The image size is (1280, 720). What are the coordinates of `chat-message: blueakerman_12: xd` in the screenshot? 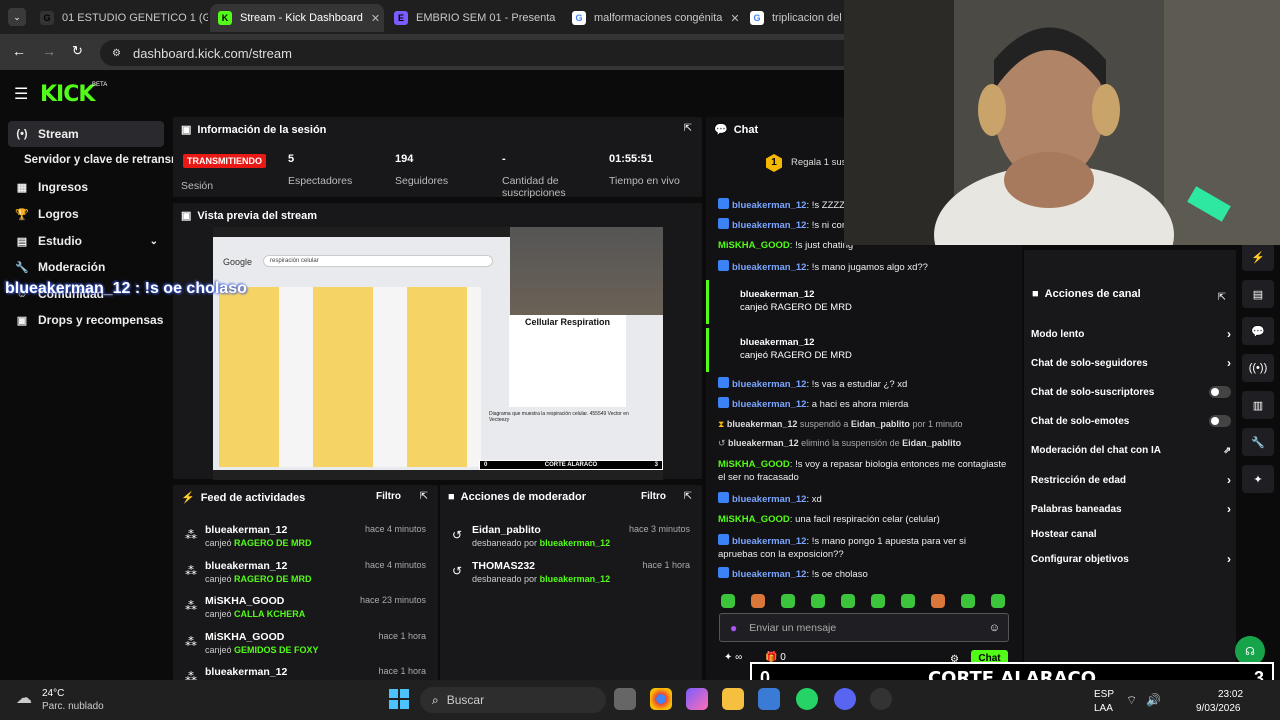 It's located at (863, 499).